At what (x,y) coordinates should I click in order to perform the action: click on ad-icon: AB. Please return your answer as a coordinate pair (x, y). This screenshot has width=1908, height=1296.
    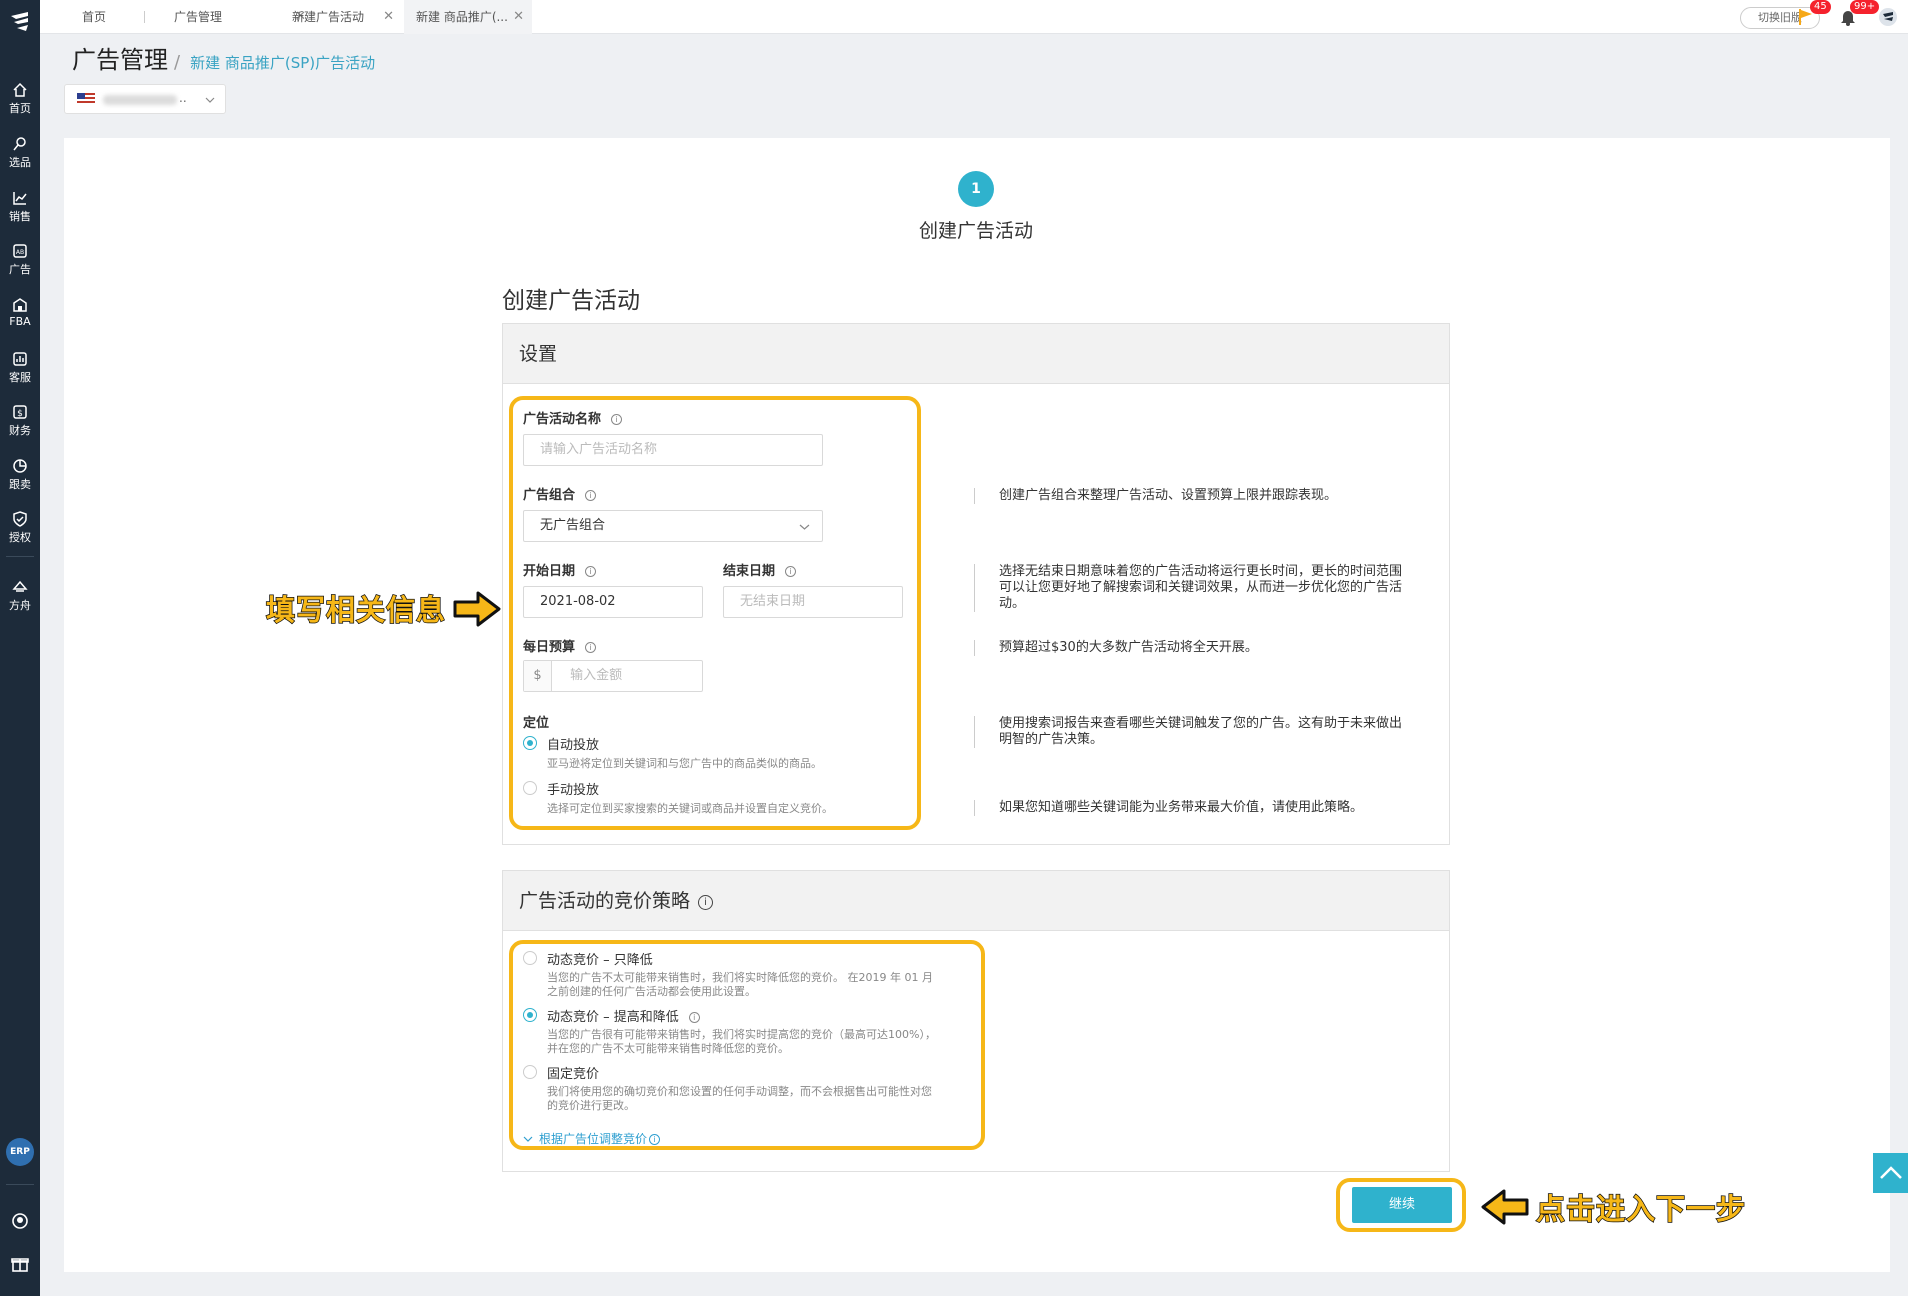
    Looking at the image, I should click on (20, 251).